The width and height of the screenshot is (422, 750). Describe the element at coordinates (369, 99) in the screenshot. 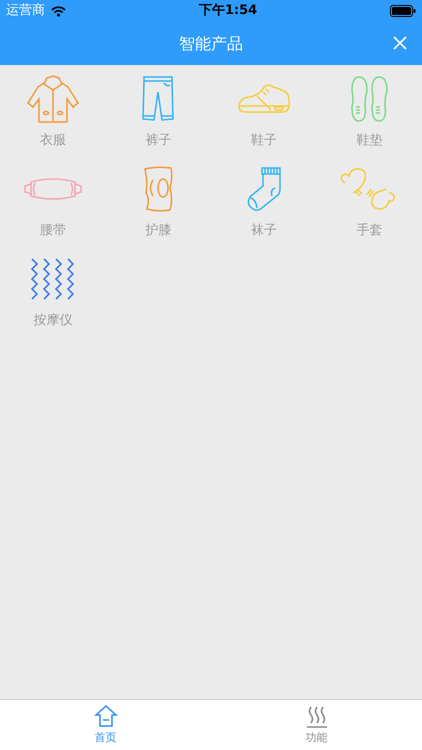

I see `insole-icon` at that location.